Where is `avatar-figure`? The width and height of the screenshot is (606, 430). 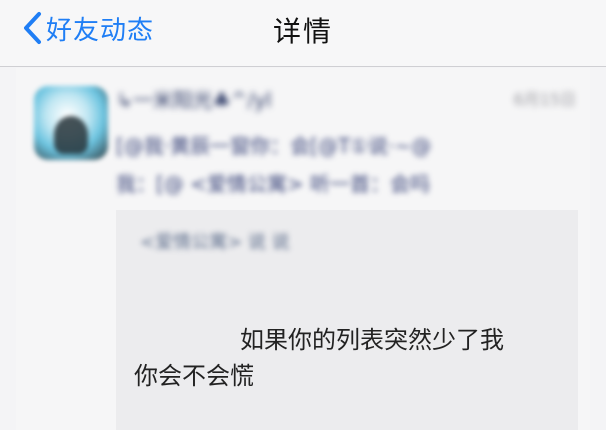 avatar-figure is located at coordinates (71, 135).